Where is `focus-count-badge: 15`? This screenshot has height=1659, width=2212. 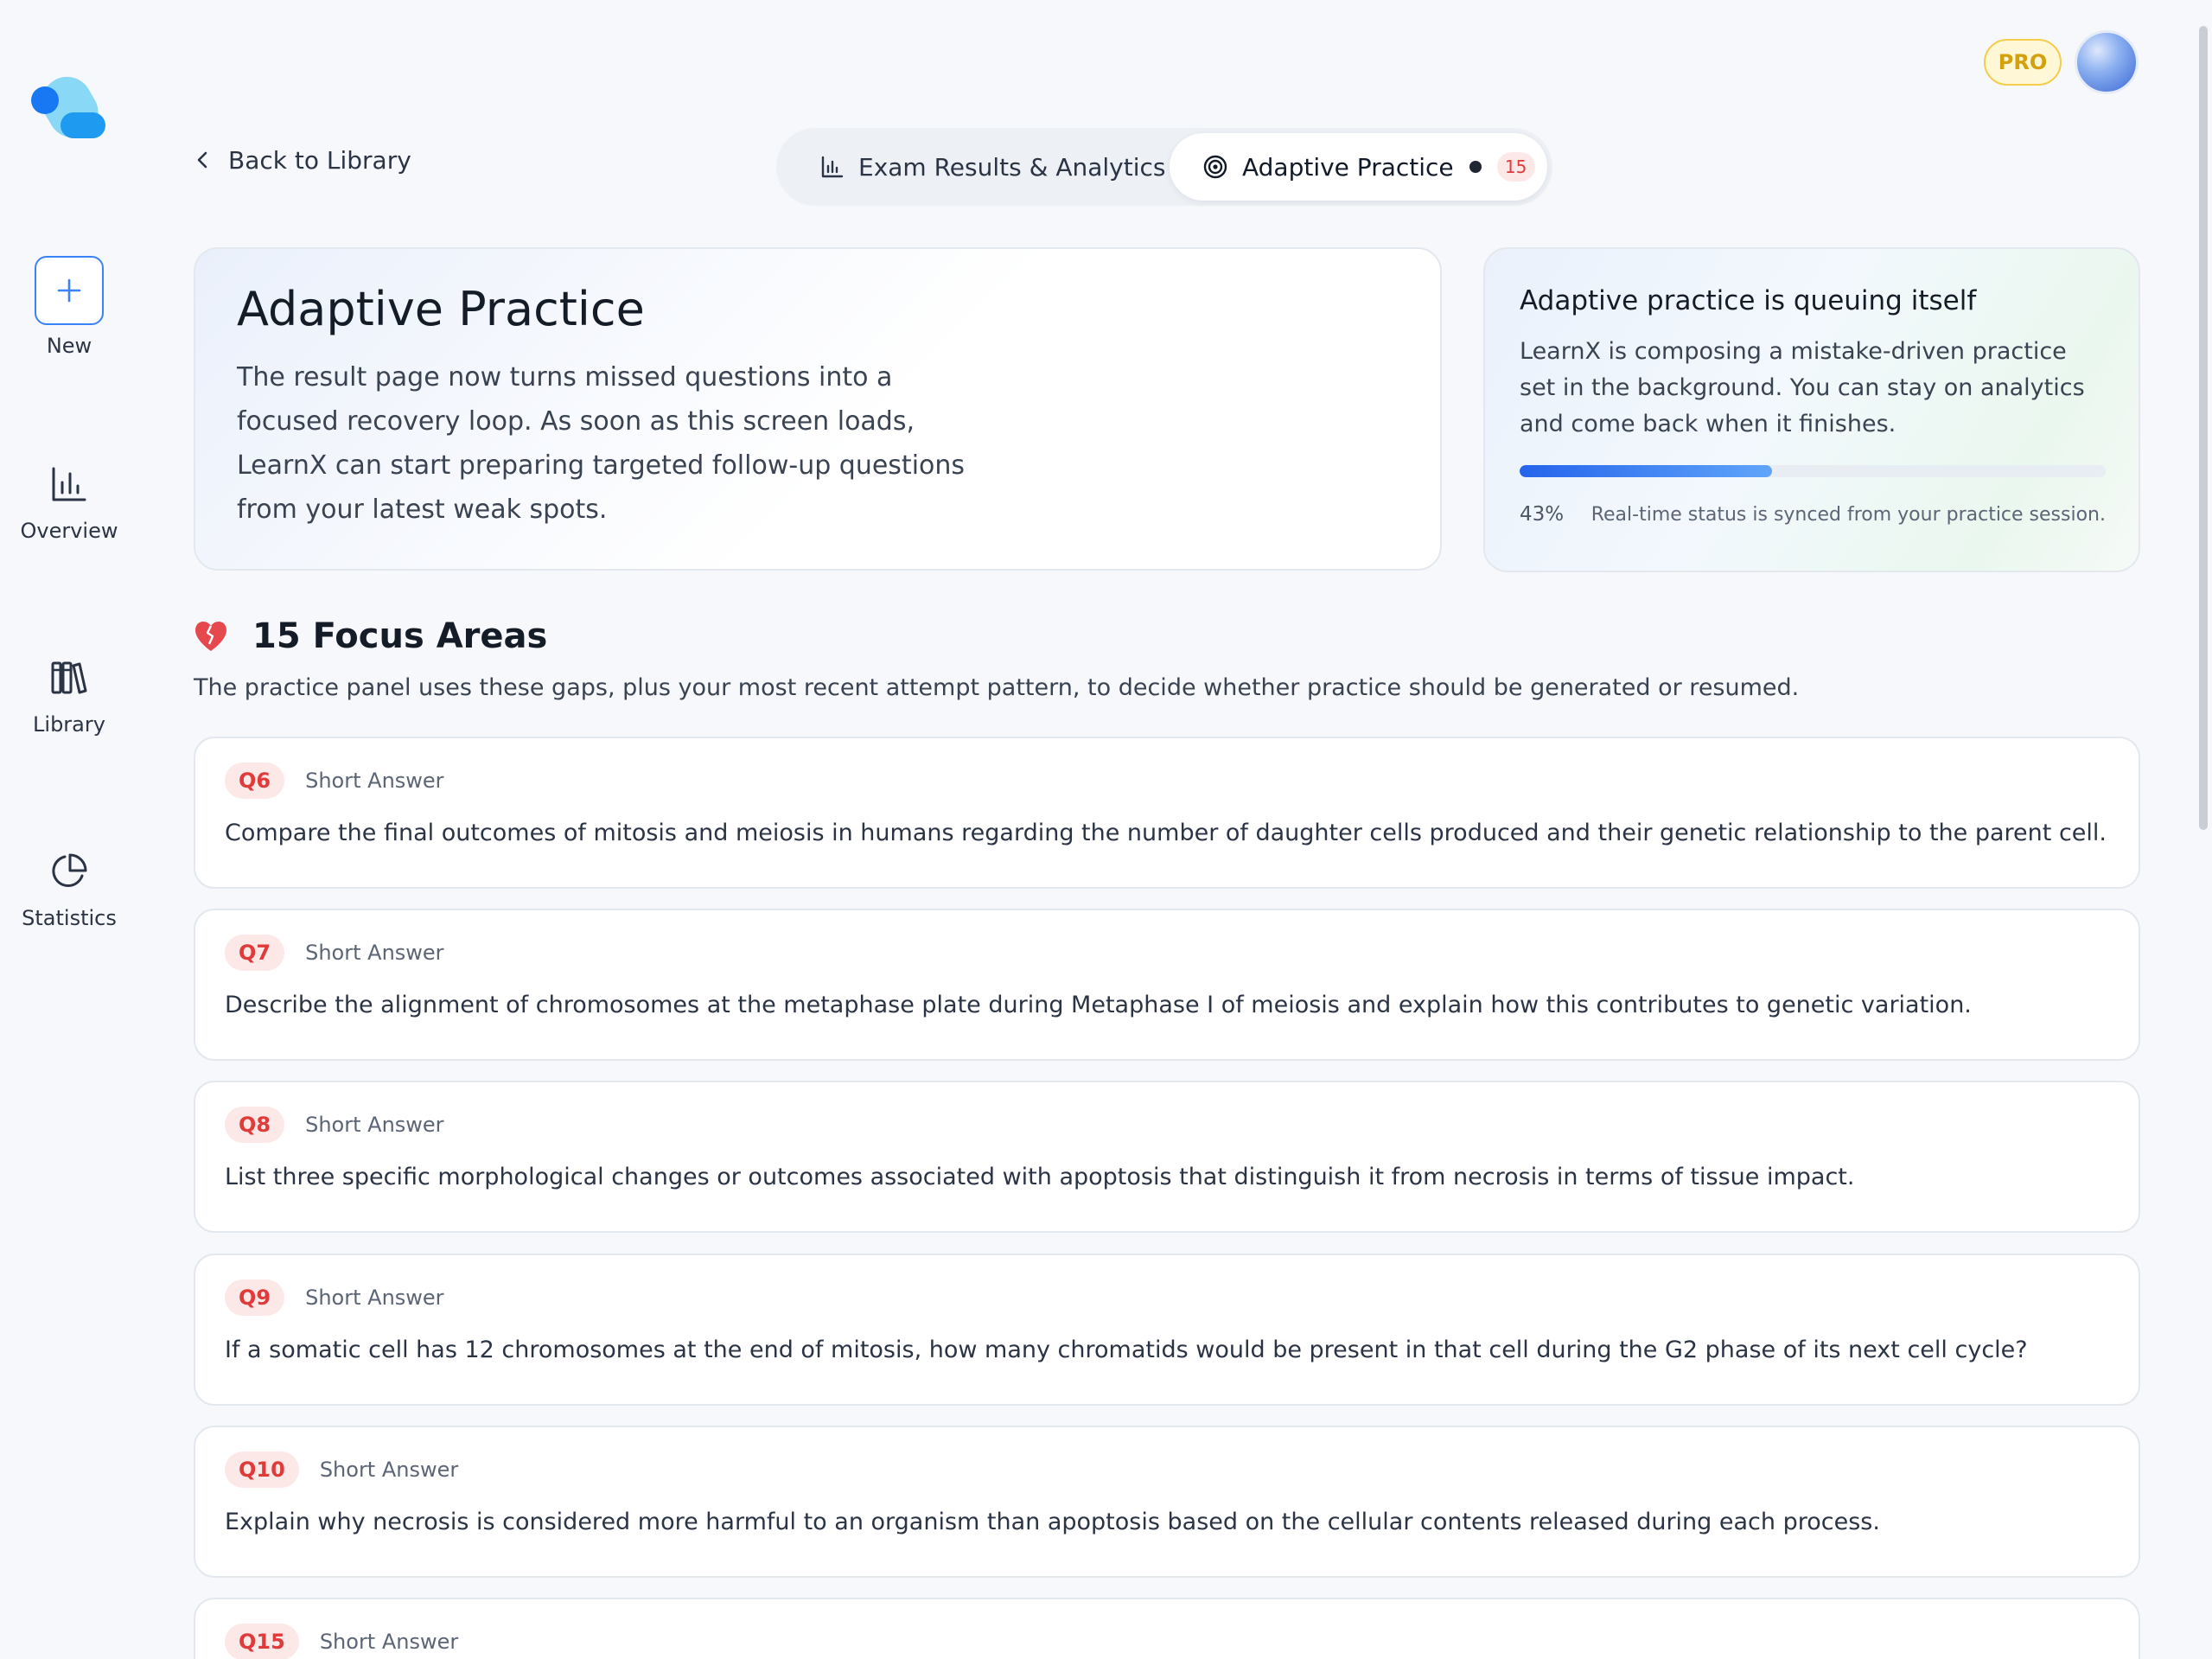
focus-count-badge: 15 is located at coordinates (1515, 167).